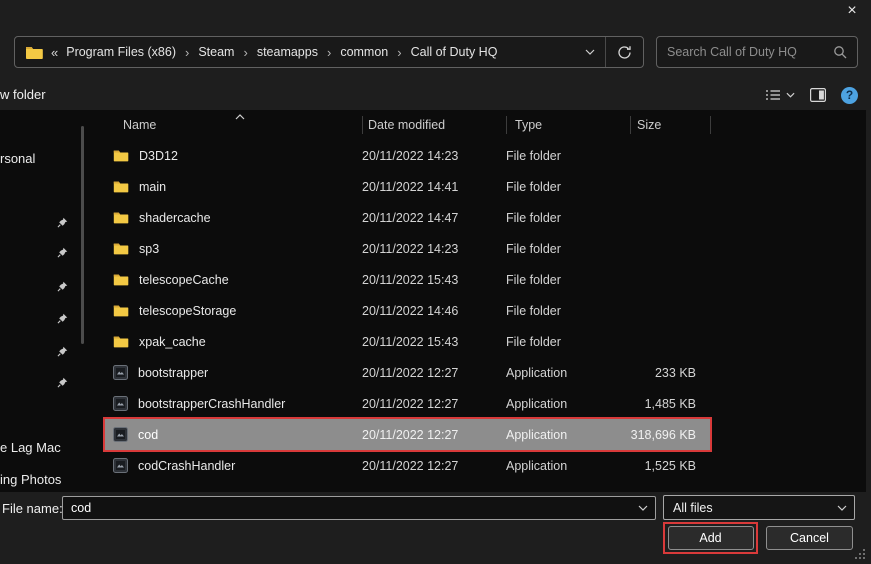 The height and width of the screenshot is (564, 871). I want to click on refresh-icon, so click(624, 52).